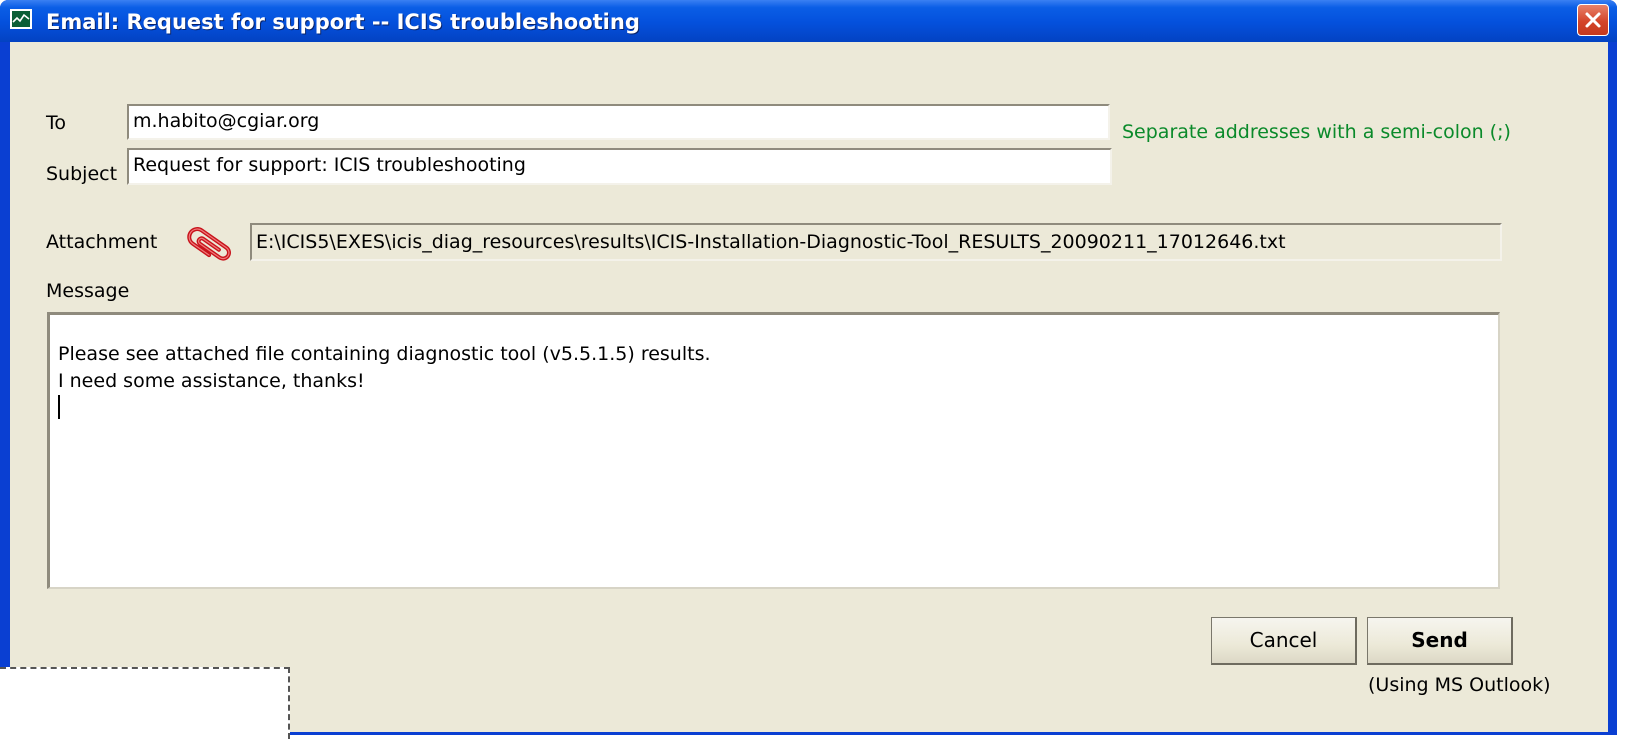 The image size is (1625, 739). What do you see at coordinates (21, 19) in the screenshot?
I see `monitor-chart-icon` at bounding box center [21, 19].